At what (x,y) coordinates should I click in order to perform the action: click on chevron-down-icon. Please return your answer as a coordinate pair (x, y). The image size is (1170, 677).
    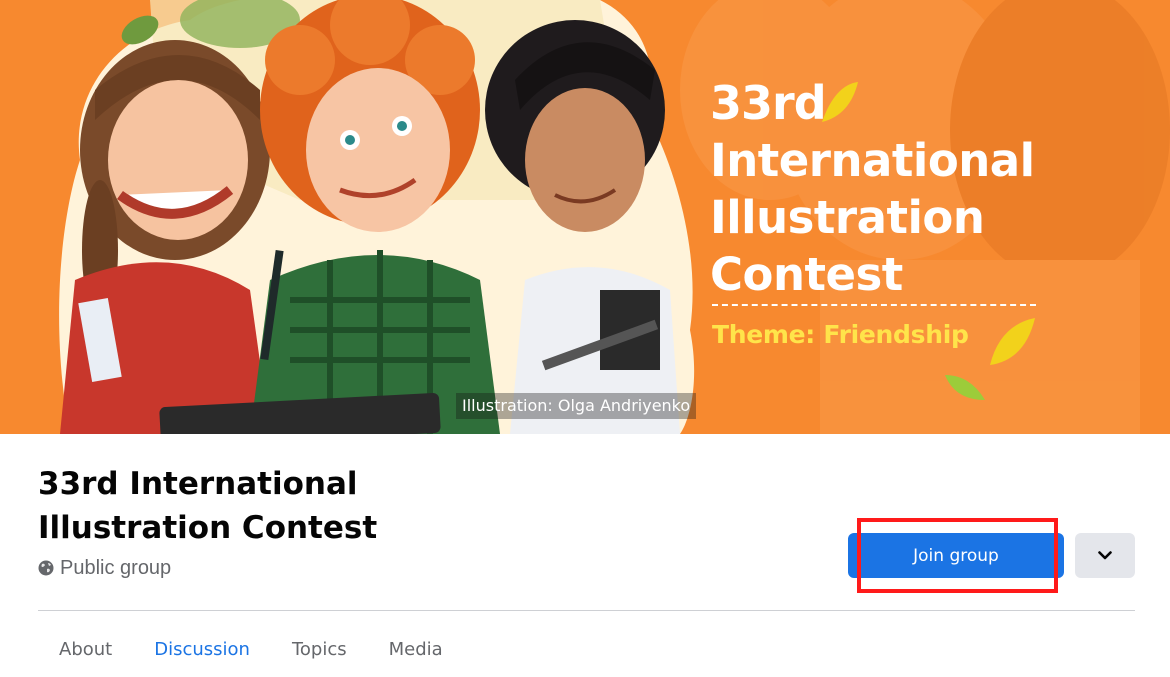
    Looking at the image, I should click on (1105, 555).